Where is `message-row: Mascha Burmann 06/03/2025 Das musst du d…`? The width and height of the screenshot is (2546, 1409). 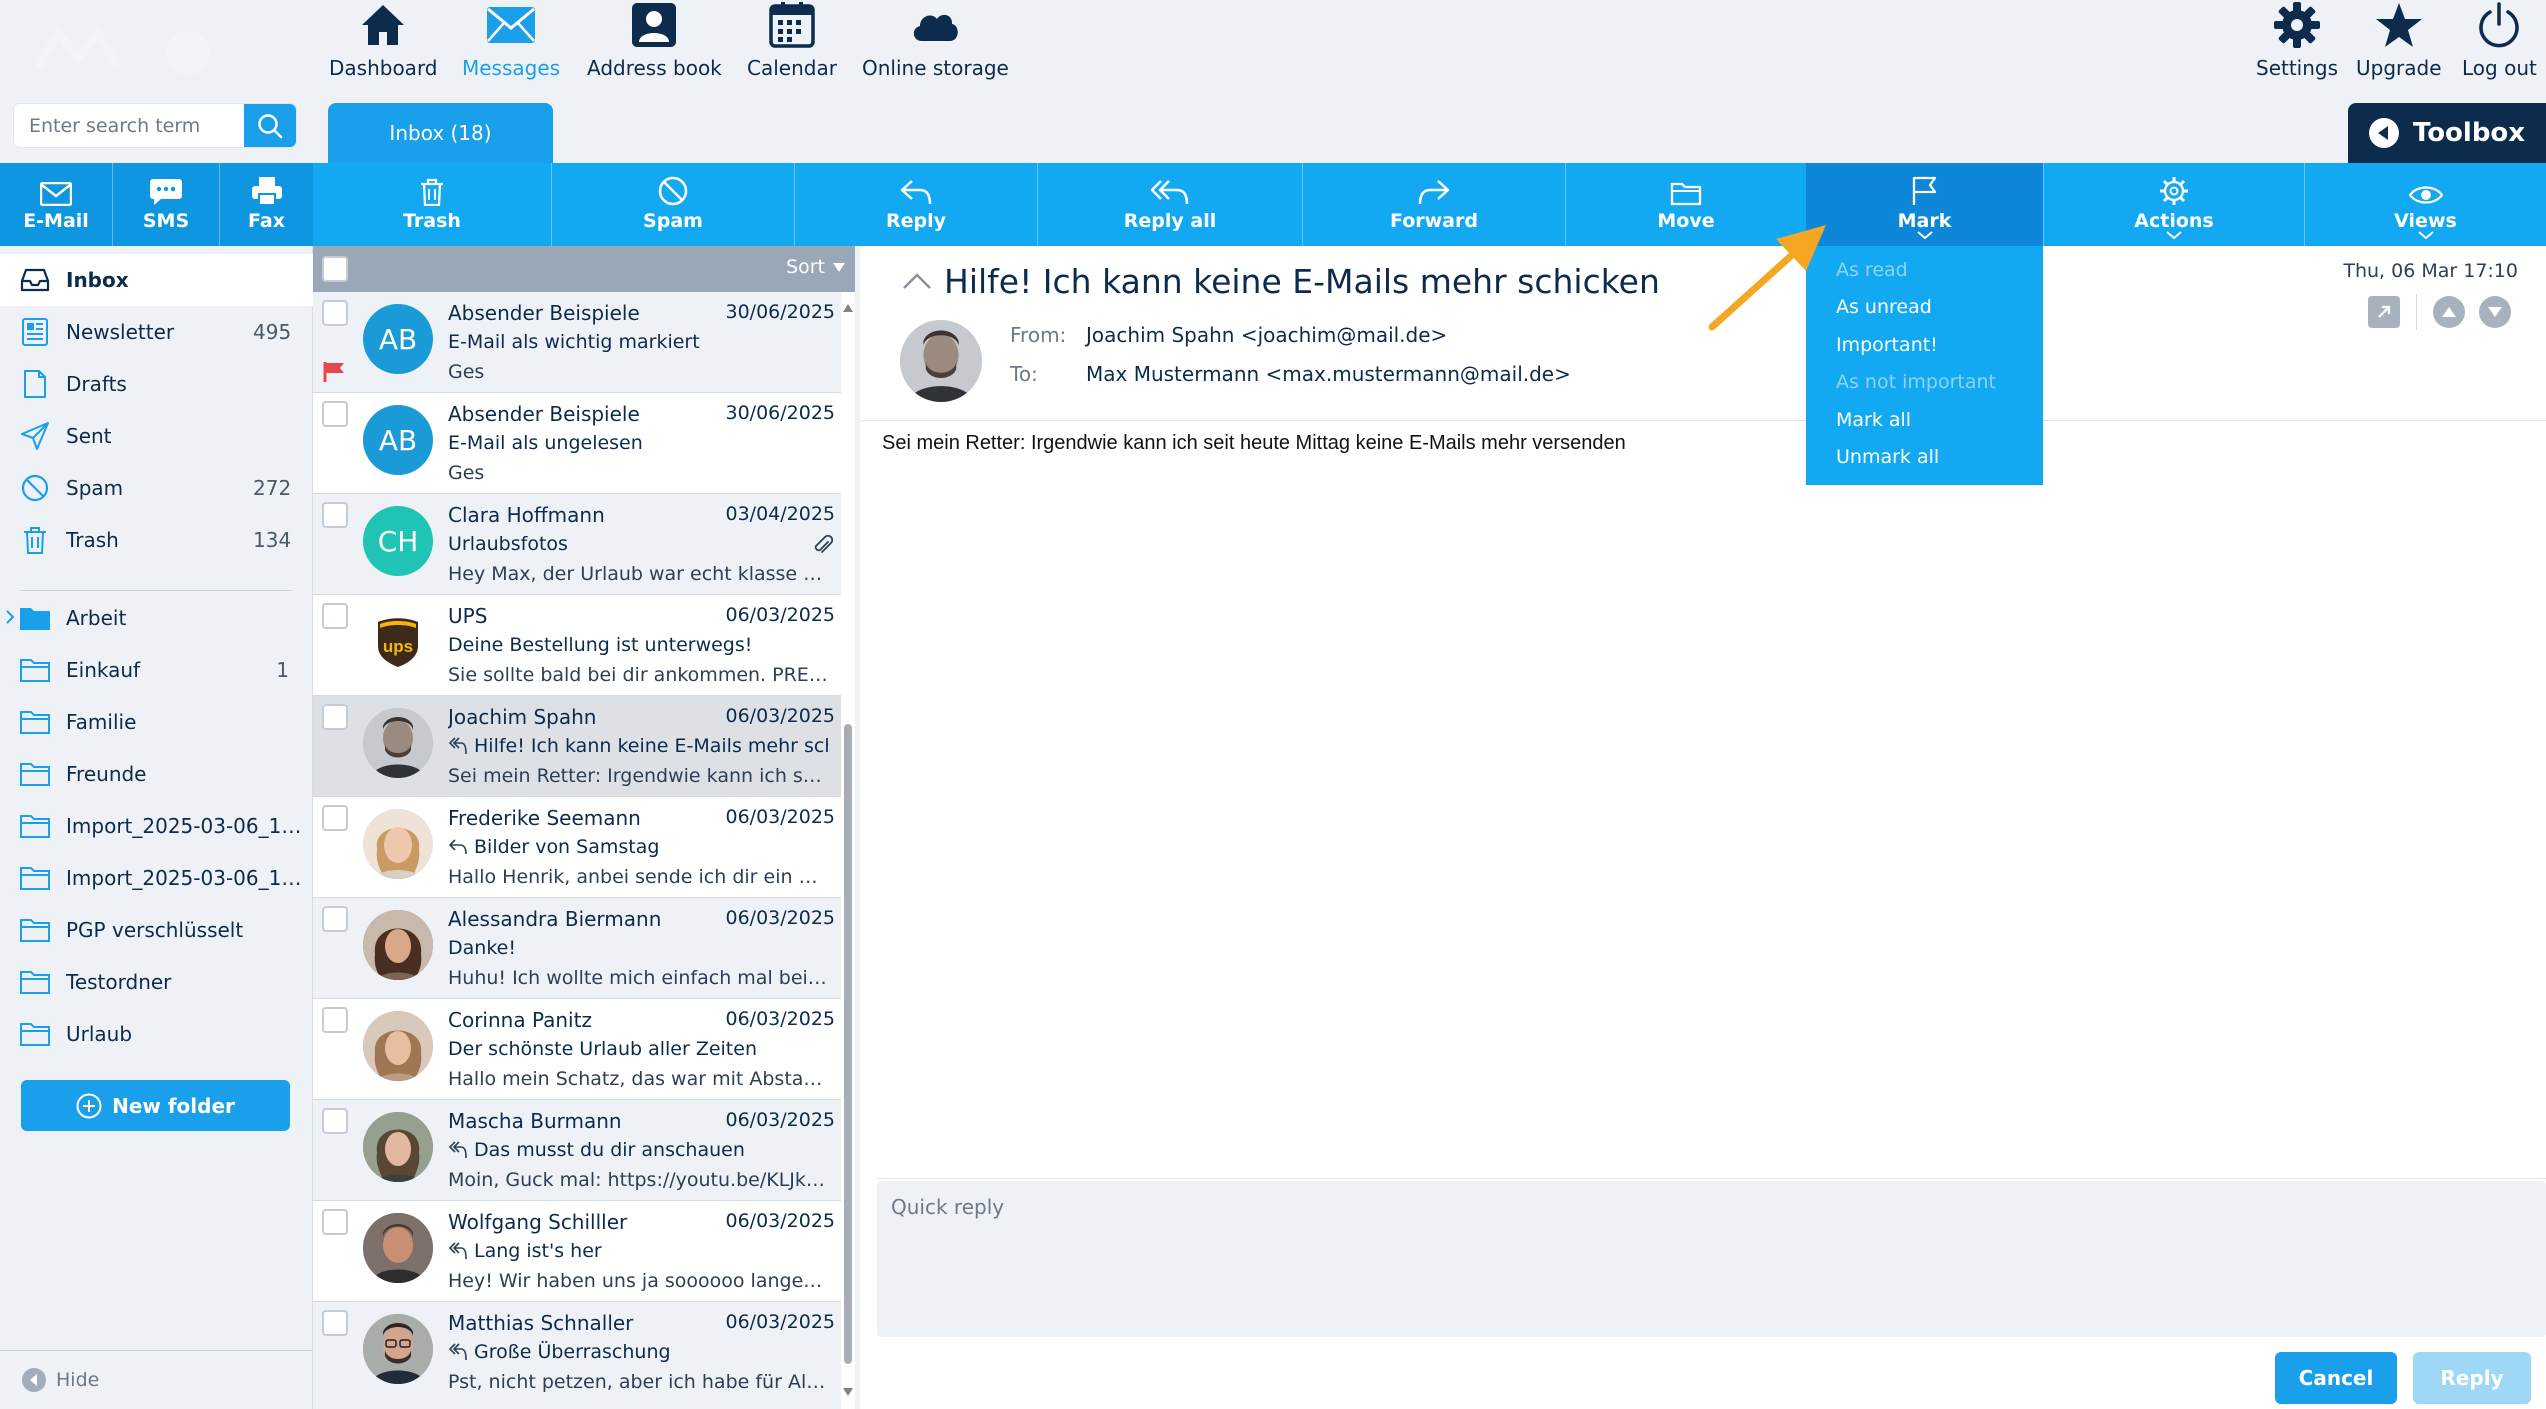
message-row: Mascha Burmann 06/03/2025 Das musst du d… is located at coordinates (577, 1150).